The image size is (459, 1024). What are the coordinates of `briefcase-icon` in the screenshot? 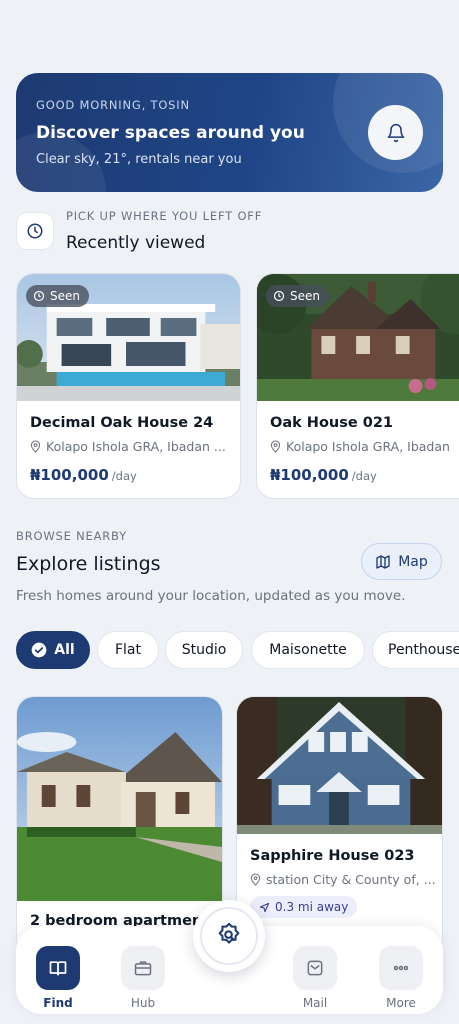 It's located at (143, 968).